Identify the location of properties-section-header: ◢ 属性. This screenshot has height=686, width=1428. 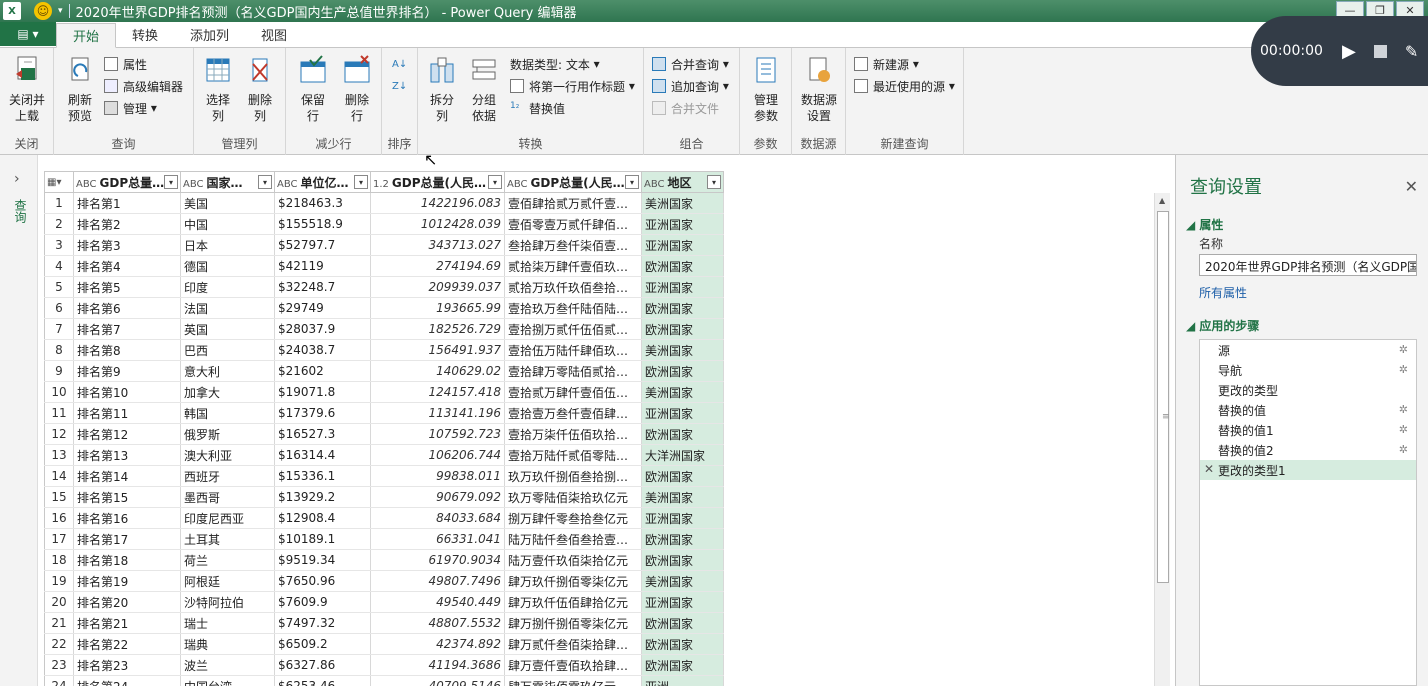
(1204, 224).